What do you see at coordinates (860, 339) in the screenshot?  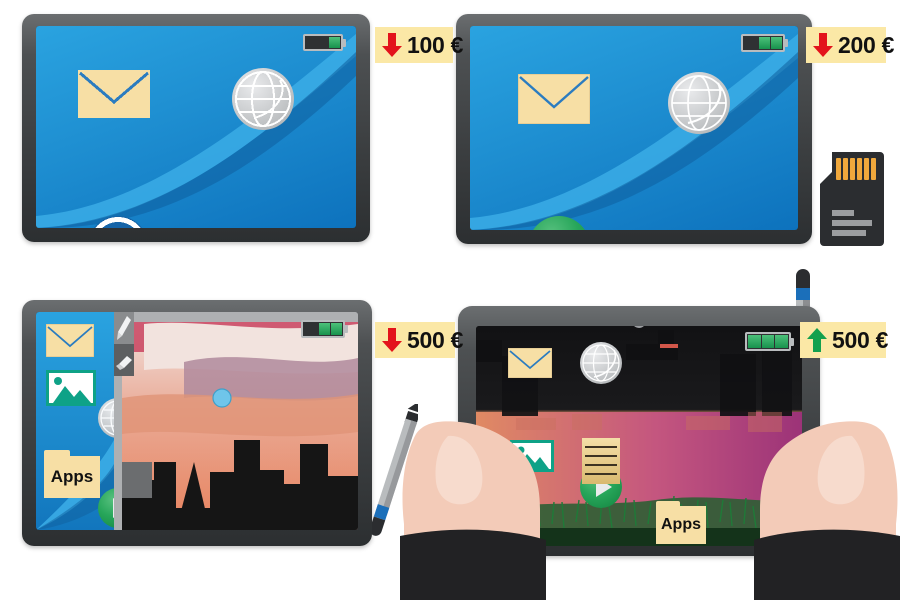 I see `price-tag-4-amount: 500 €` at bounding box center [860, 339].